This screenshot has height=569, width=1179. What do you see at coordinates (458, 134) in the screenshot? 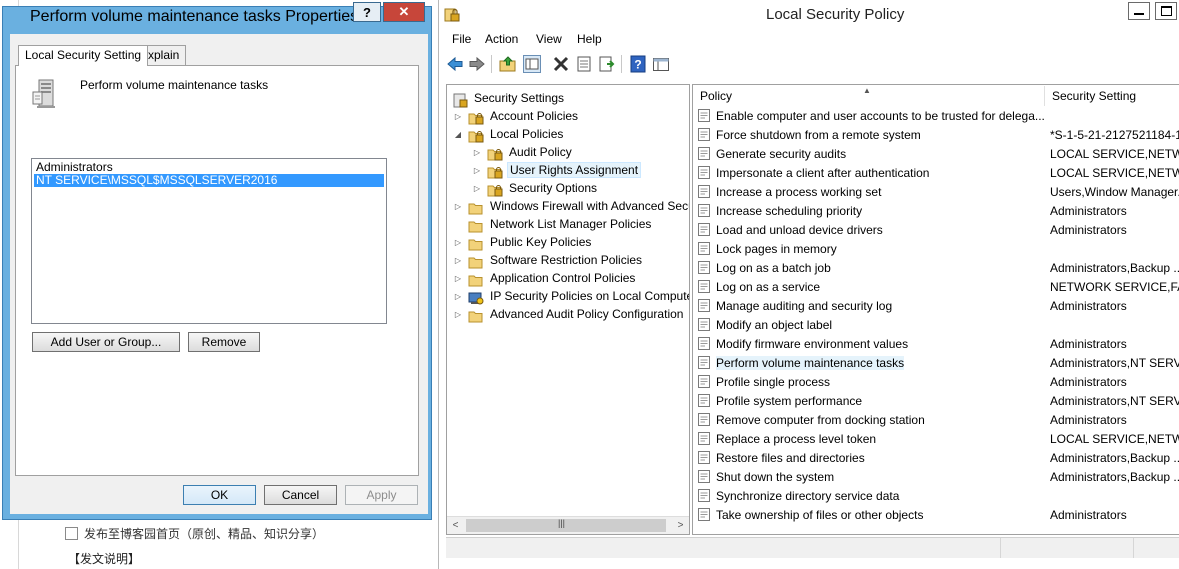
I see `expand-toggle-icon: ◢` at bounding box center [458, 134].